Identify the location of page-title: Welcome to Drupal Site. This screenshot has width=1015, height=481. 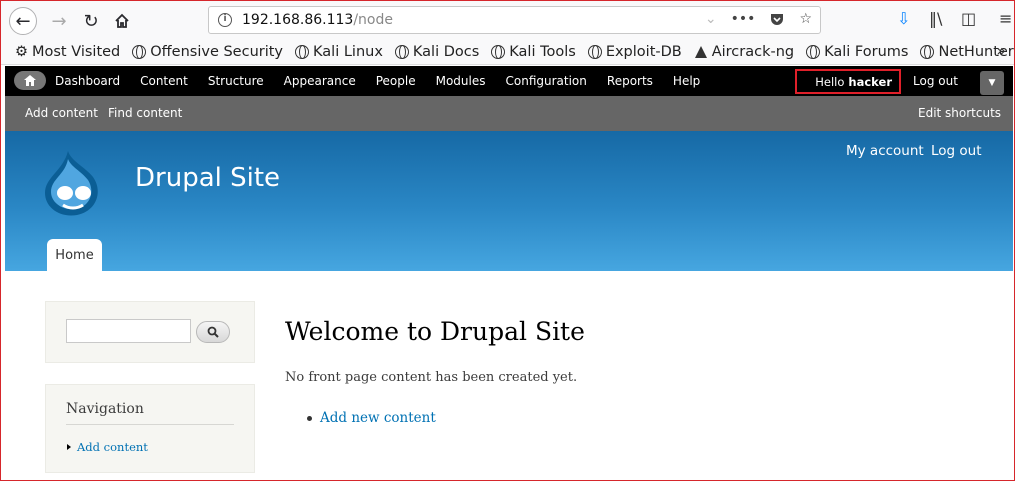
(435, 331).